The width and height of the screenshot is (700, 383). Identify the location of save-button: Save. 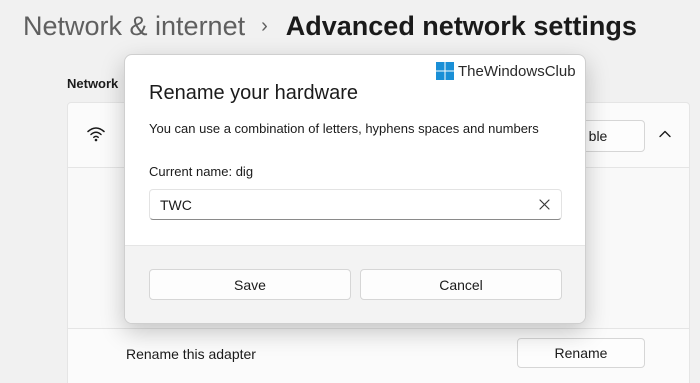
(250, 284).